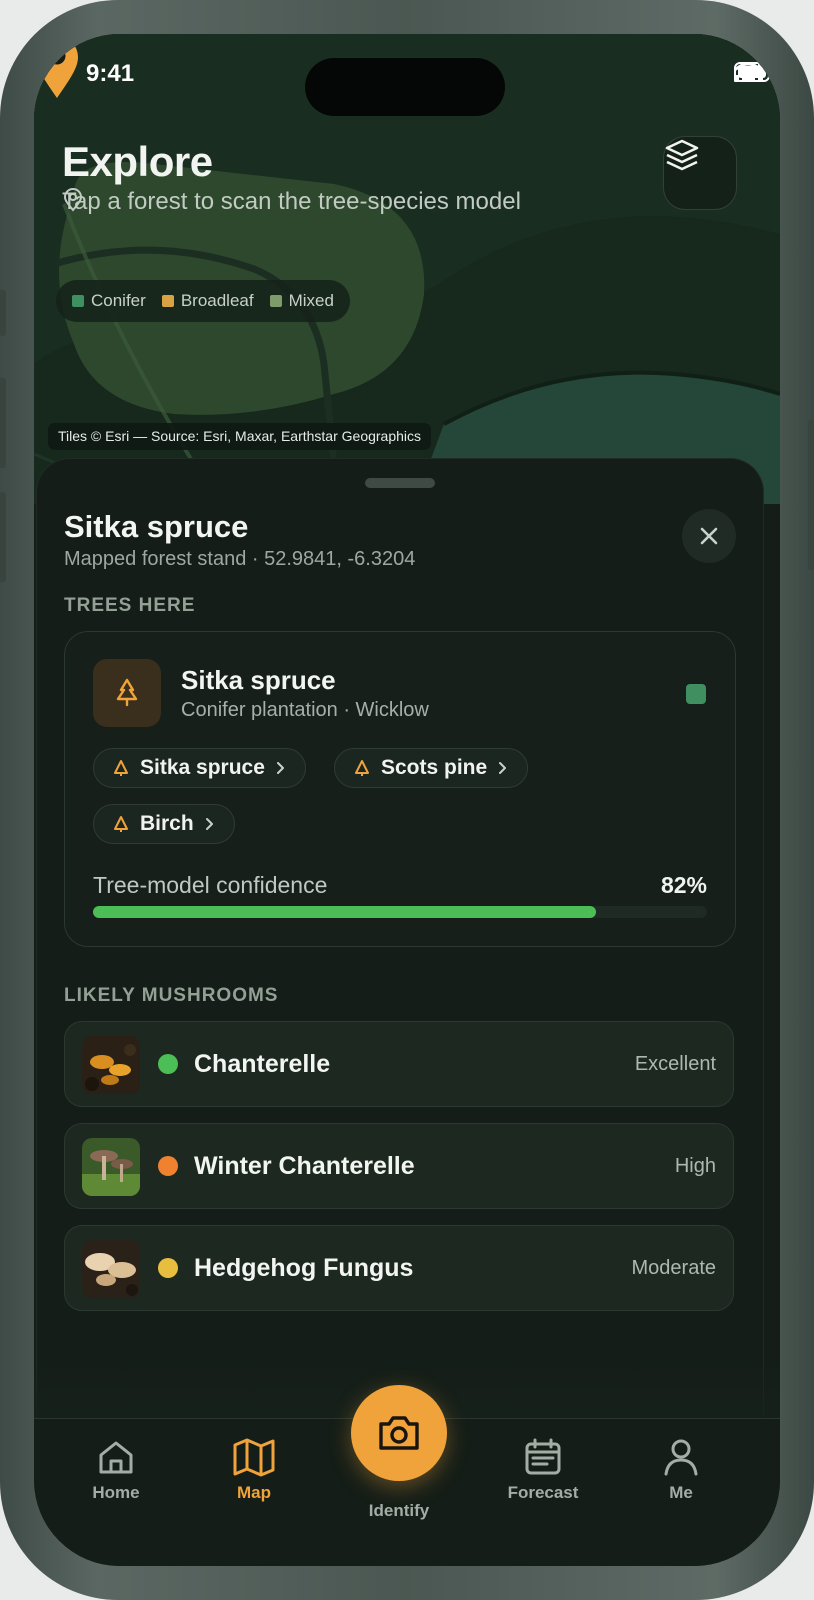 This screenshot has width=814, height=1600. I want to click on tab-label: Forecast, so click(543, 1492).